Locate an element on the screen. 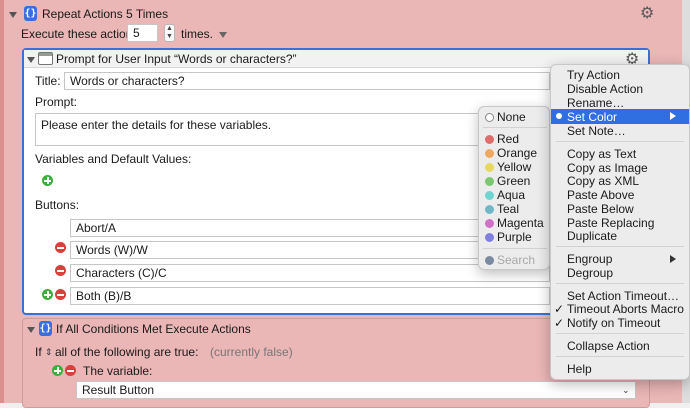 The width and height of the screenshot is (690, 408). color-item-orange: Orange is located at coordinates (517, 153).